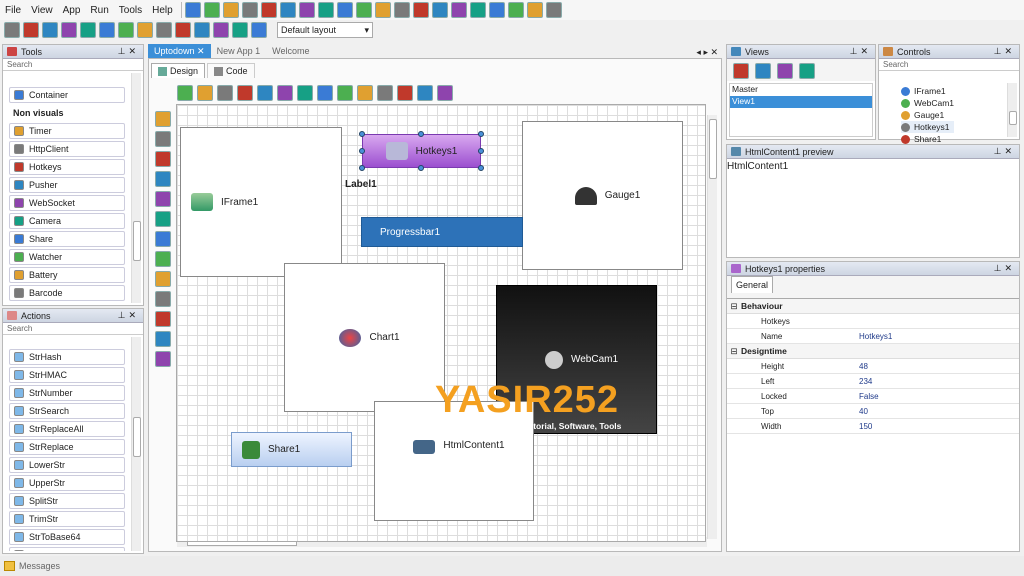 This screenshot has width=1024, height=576. I want to click on property-value: False, so click(861, 396).